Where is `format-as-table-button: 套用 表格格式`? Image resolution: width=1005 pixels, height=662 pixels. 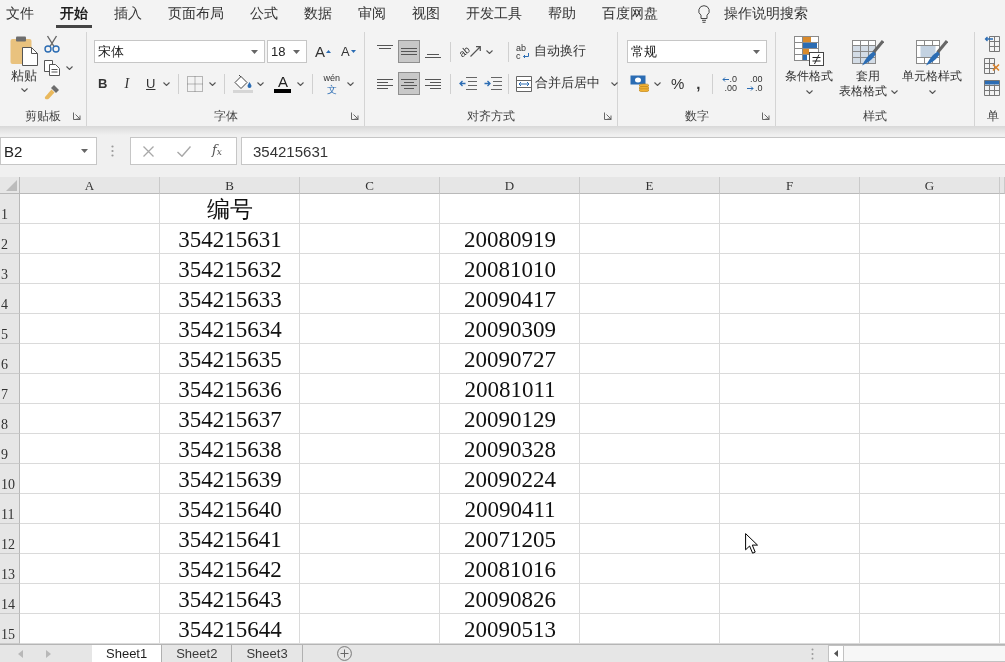
format-as-table-button: 套用 表格格式 is located at coordinates (868, 69).